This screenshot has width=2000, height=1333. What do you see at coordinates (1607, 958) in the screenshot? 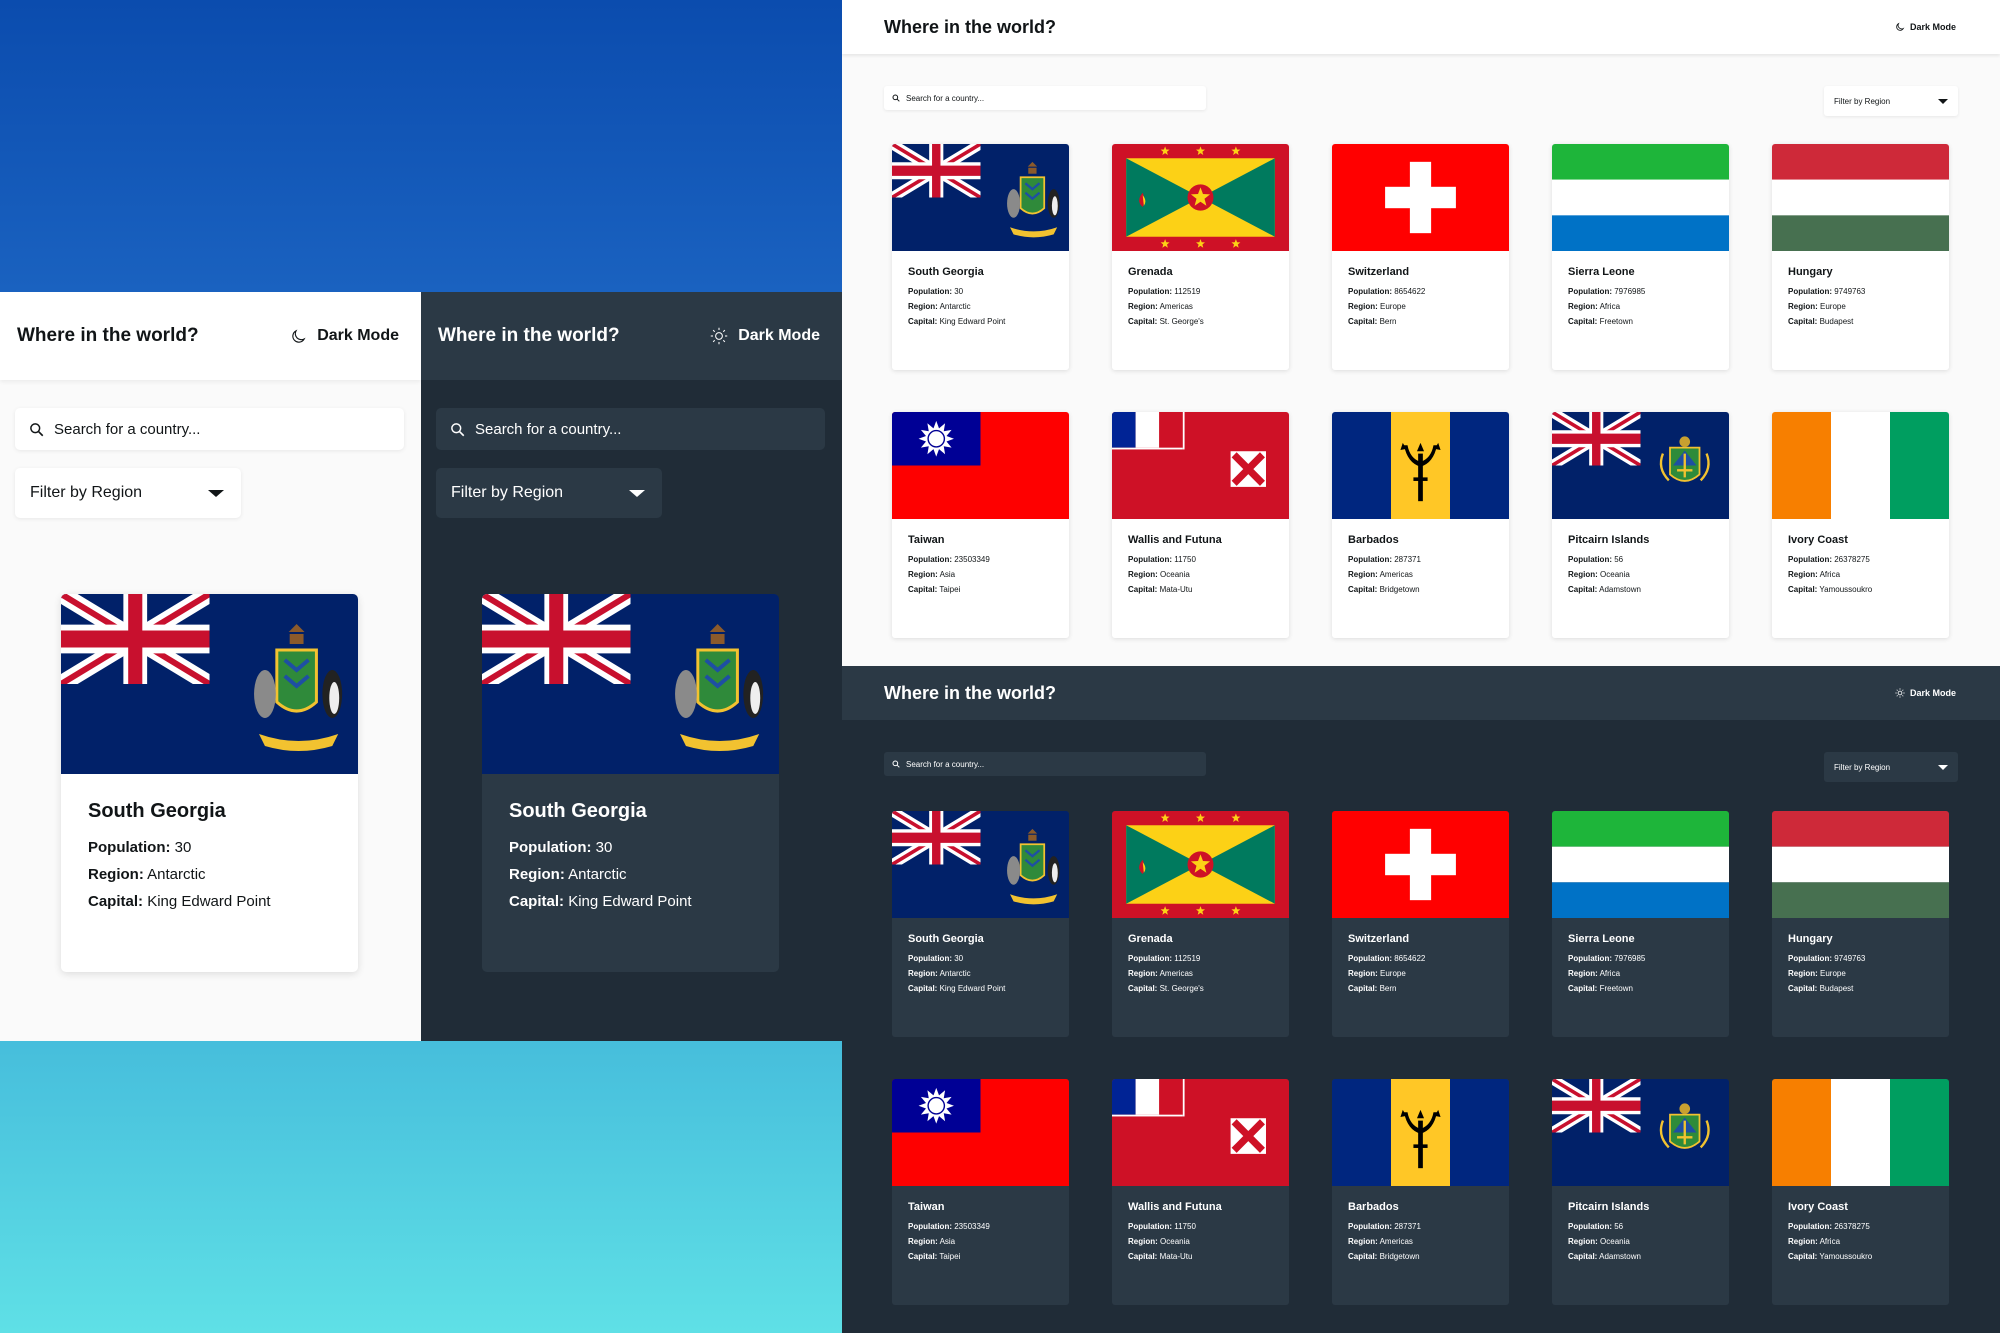
I see `population-line: Population: 7976985` at bounding box center [1607, 958].